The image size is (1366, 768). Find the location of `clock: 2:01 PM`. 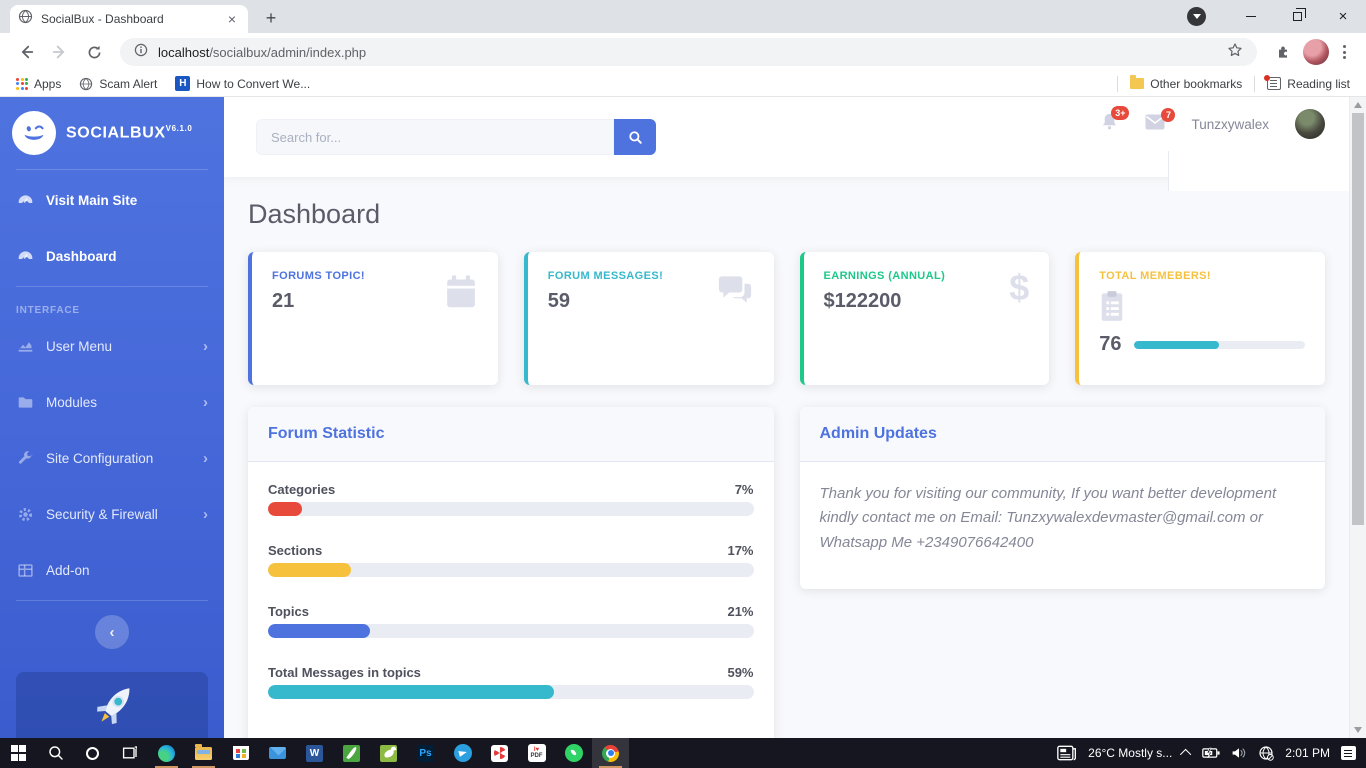

clock: 2:01 PM is located at coordinates (1307, 753).